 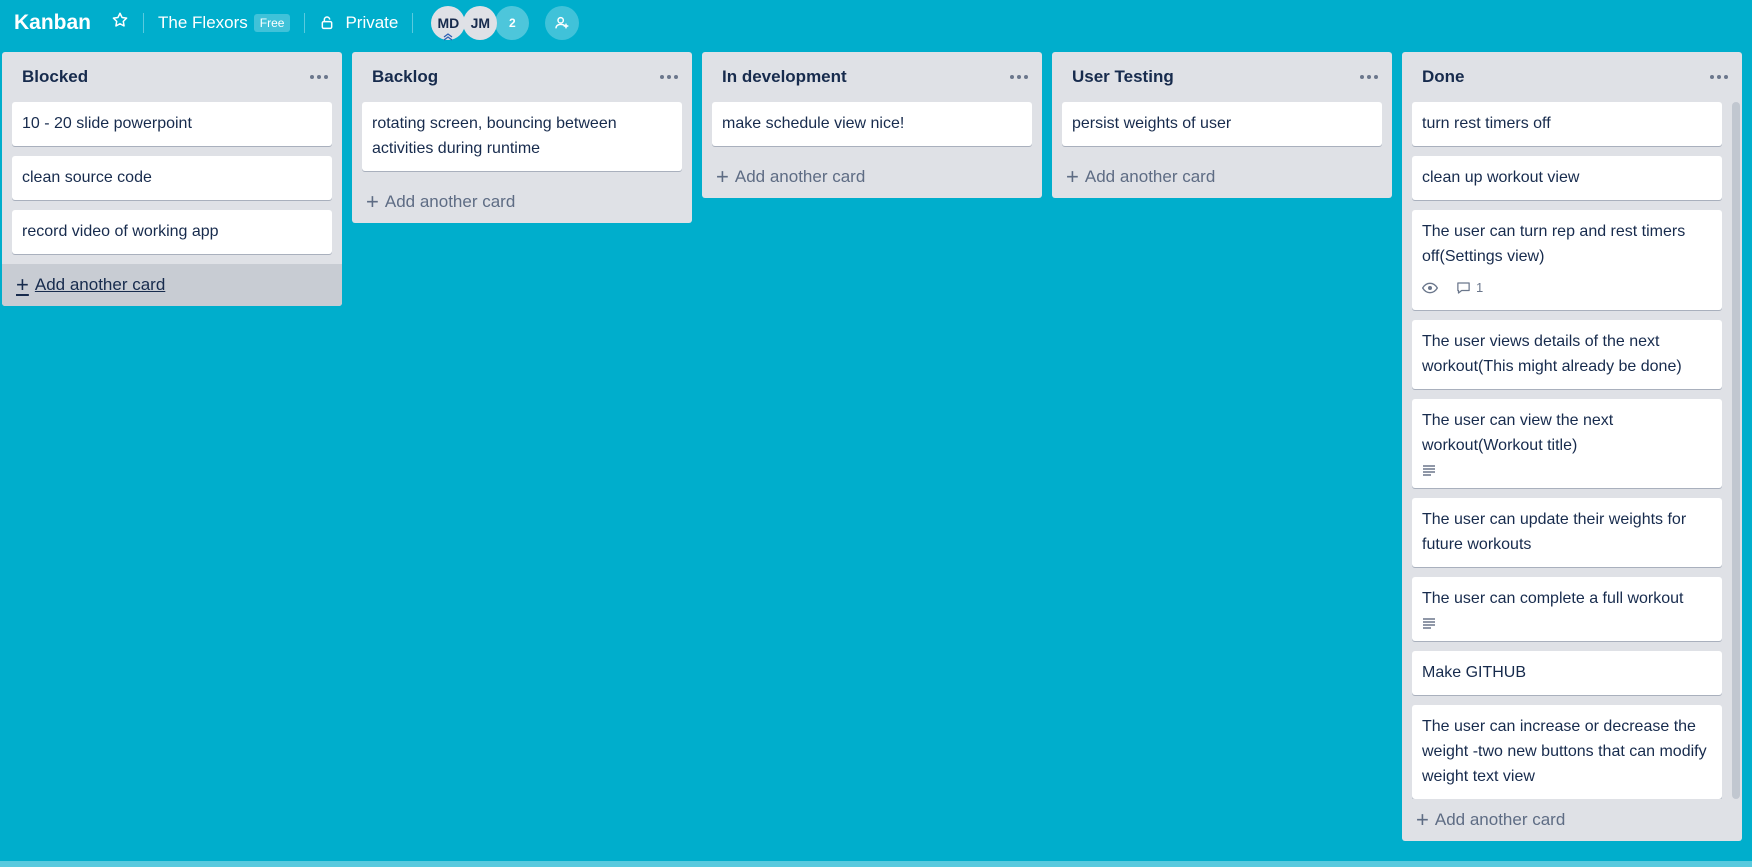 What do you see at coordinates (52, 23) in the screenshot?
I see `board-title: Kanban` at bounding box center [52, 23].